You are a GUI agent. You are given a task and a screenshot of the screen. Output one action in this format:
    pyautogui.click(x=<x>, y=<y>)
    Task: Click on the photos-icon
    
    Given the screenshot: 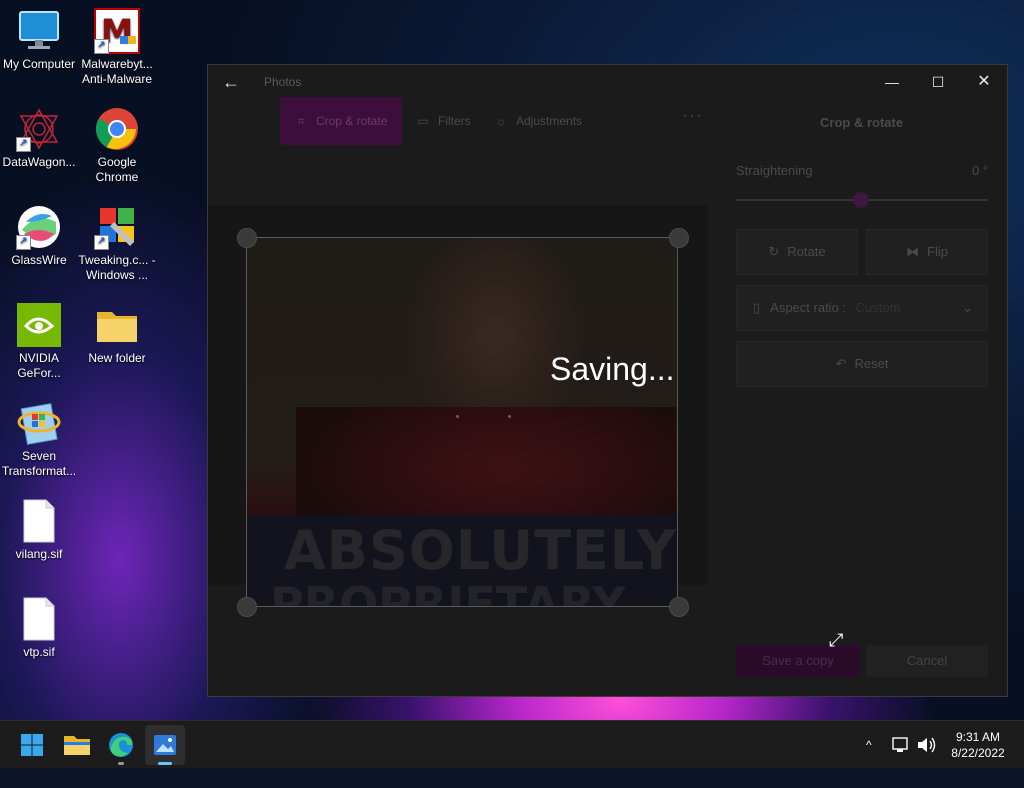 What is the action you would take?
    pyautogui.click(x=165, y=745)
    